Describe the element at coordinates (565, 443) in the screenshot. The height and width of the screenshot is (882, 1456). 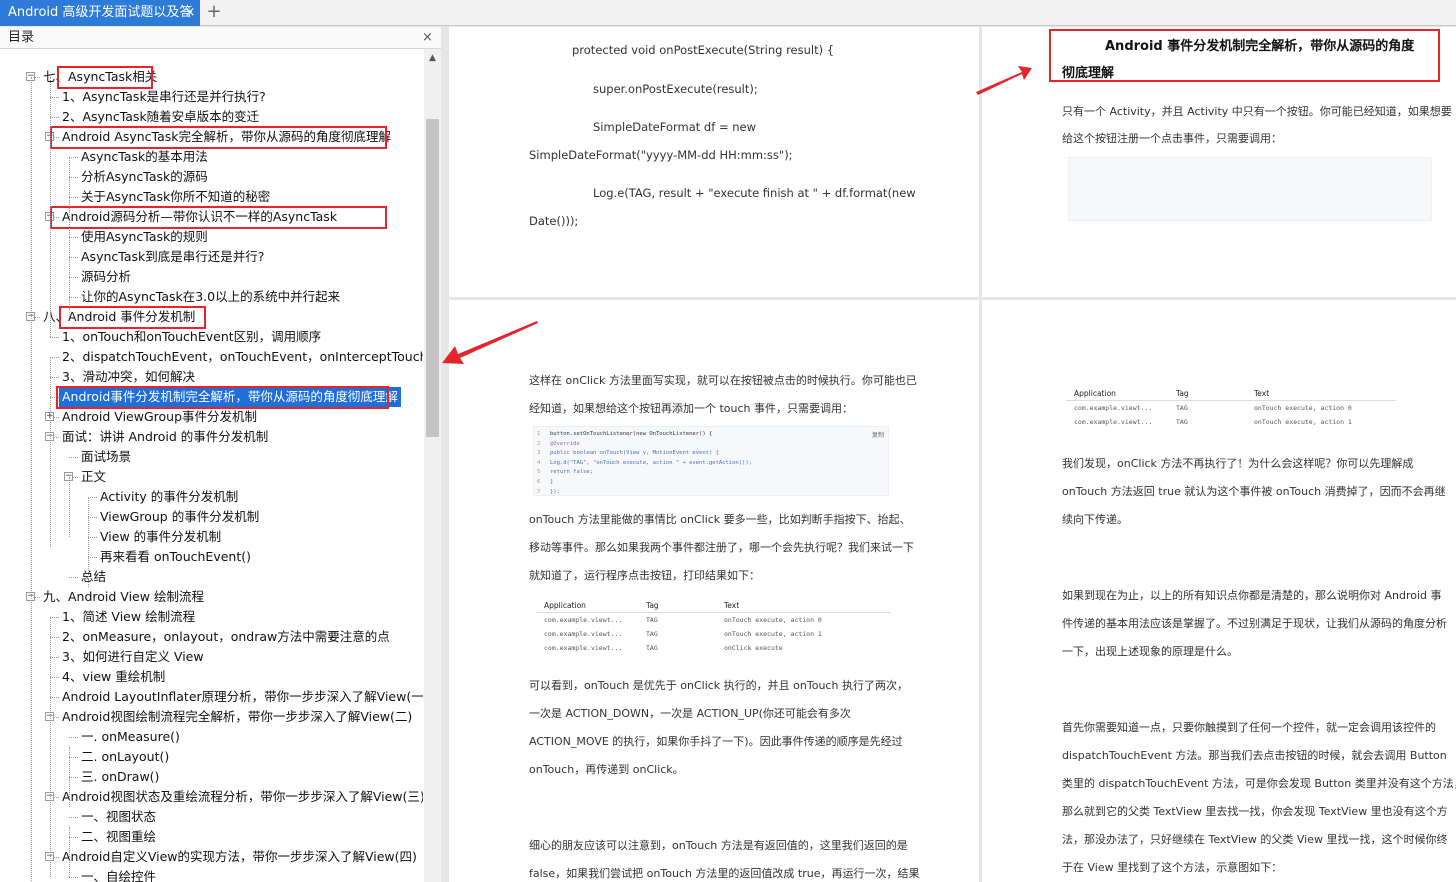
I see `code-line: @Override` at that location.